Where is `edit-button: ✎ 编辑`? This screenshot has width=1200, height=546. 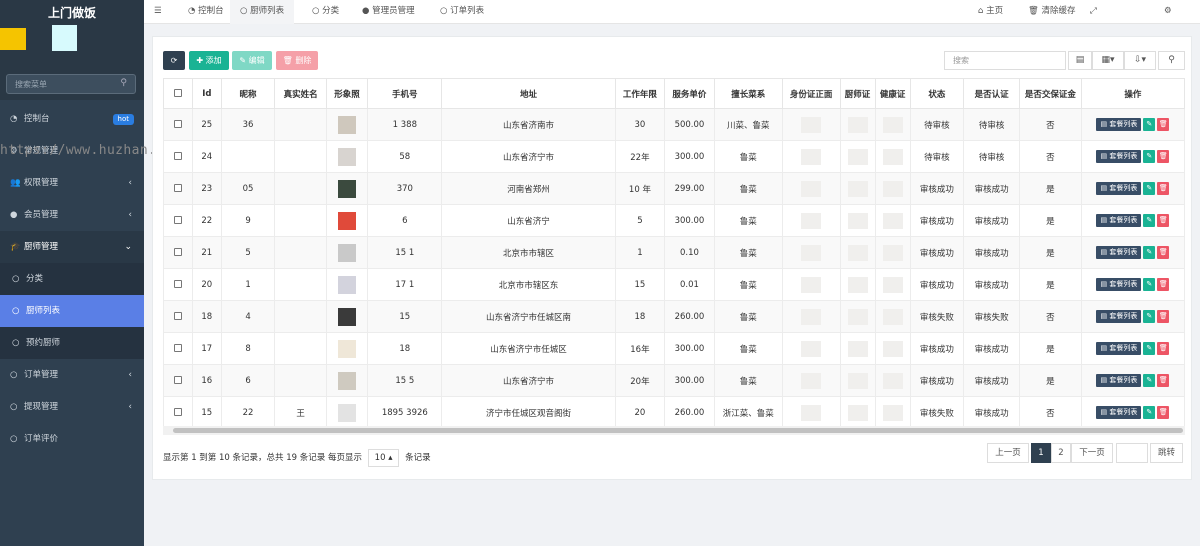
edit-button: ✎ 编辑 is located at coordinates (252, 60).